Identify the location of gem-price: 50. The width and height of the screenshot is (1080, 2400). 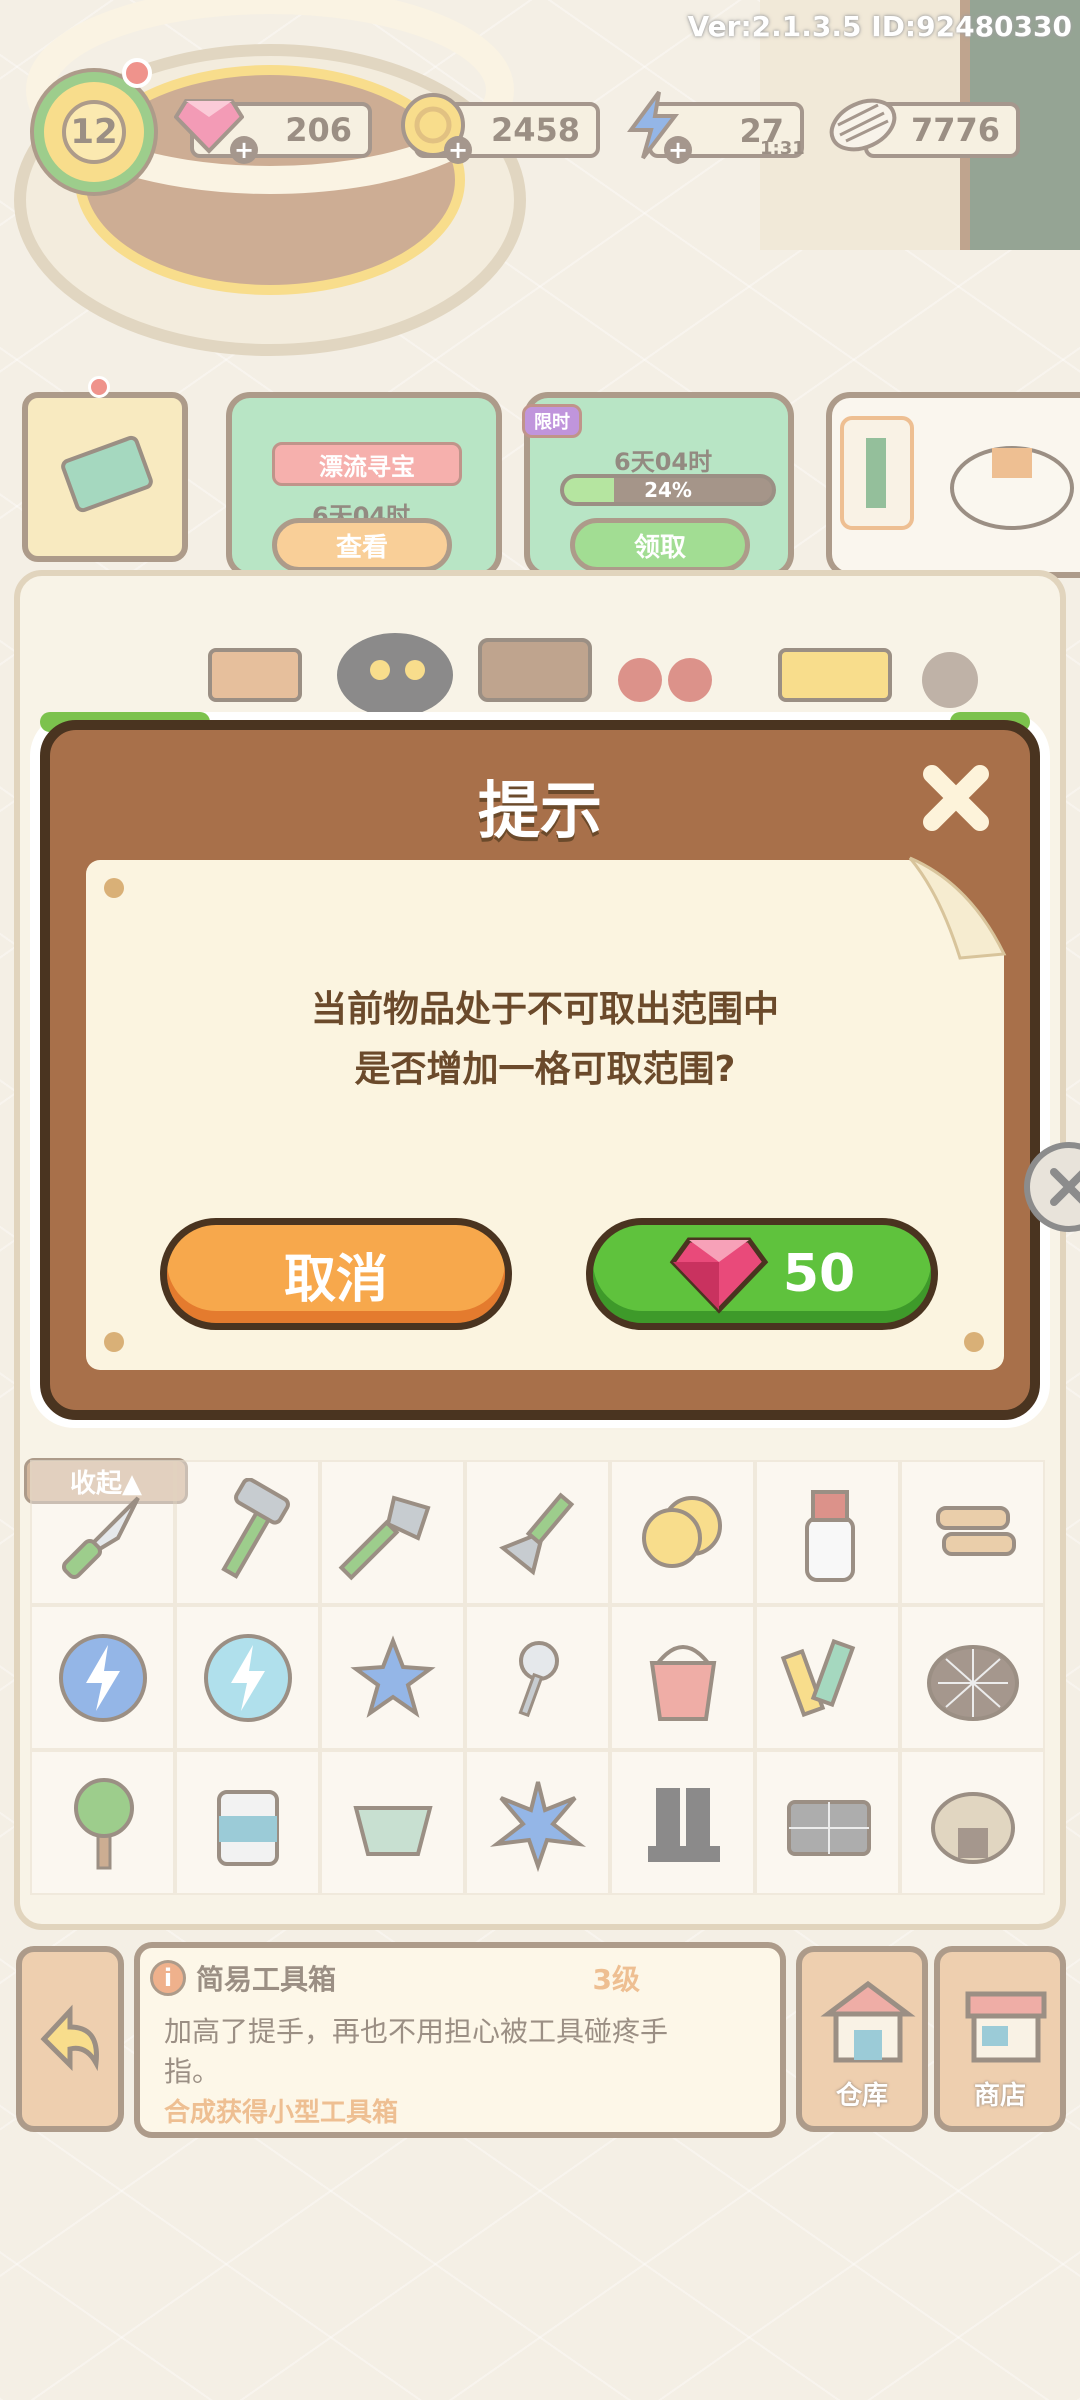
(819, 1274).